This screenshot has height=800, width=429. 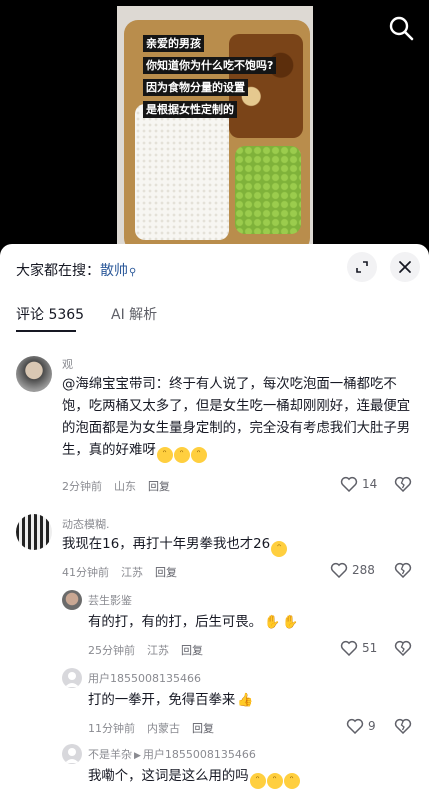 I want to click on comment-text: 我嘞个，这词是这么用的吗 ᵔ ᵔ ᵔ, so click(x=253, y=777).